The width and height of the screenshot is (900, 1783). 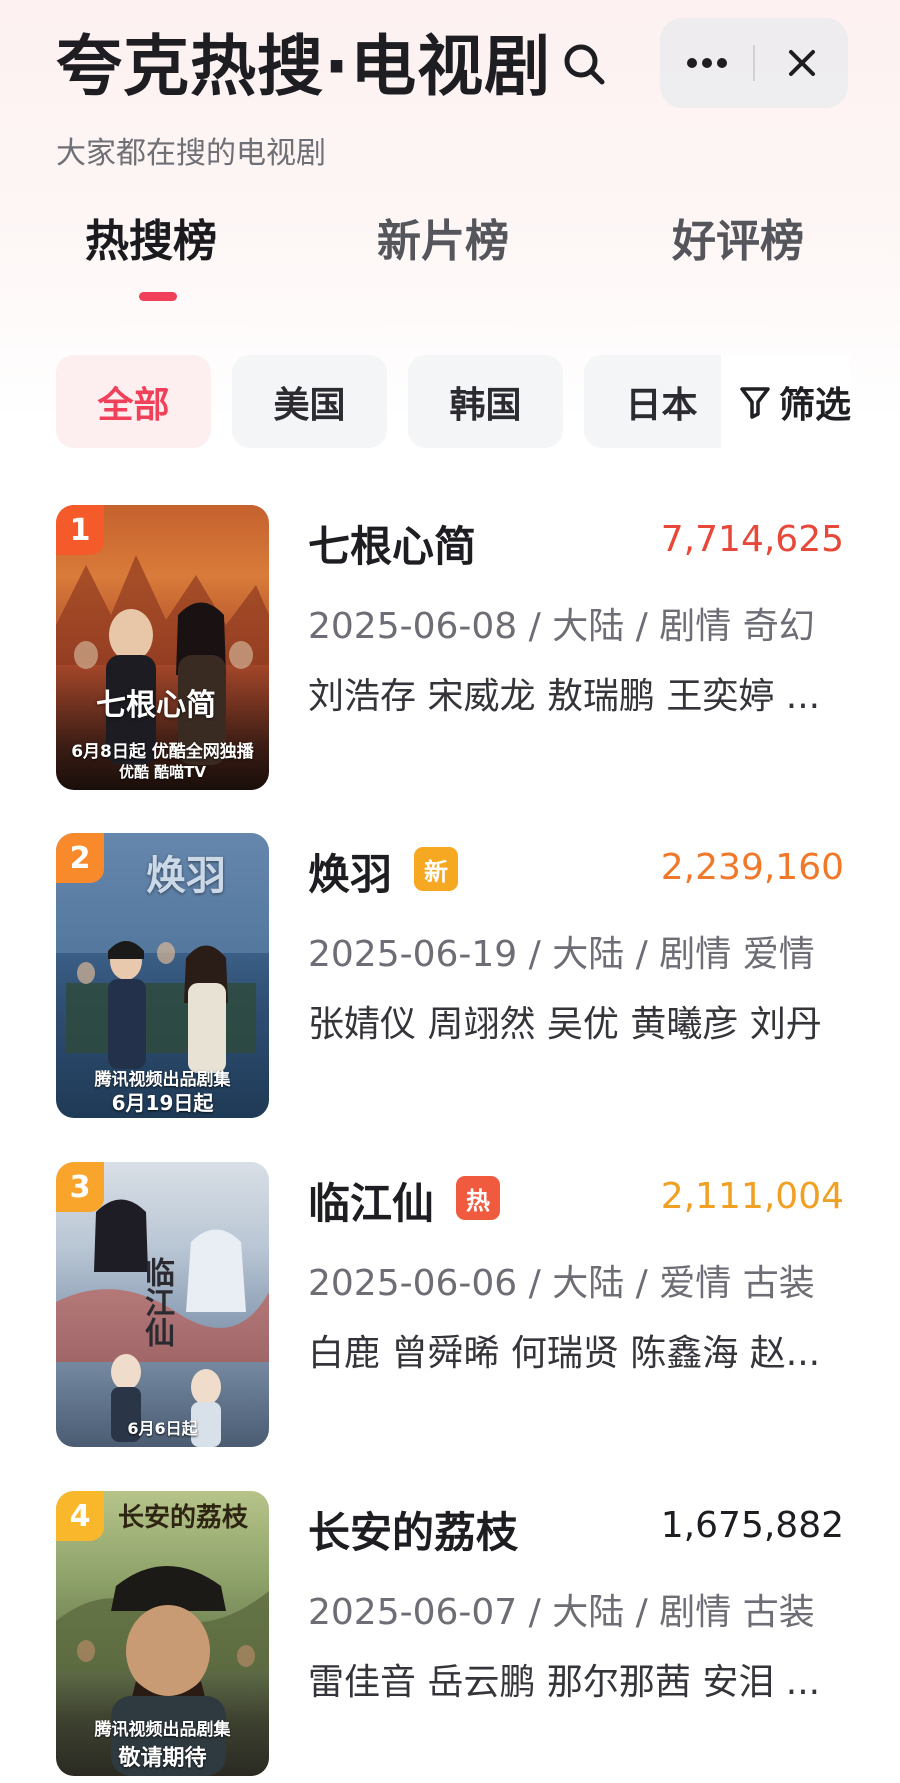 I want to click on chip-all: 全部, so click(x=133, y=401).